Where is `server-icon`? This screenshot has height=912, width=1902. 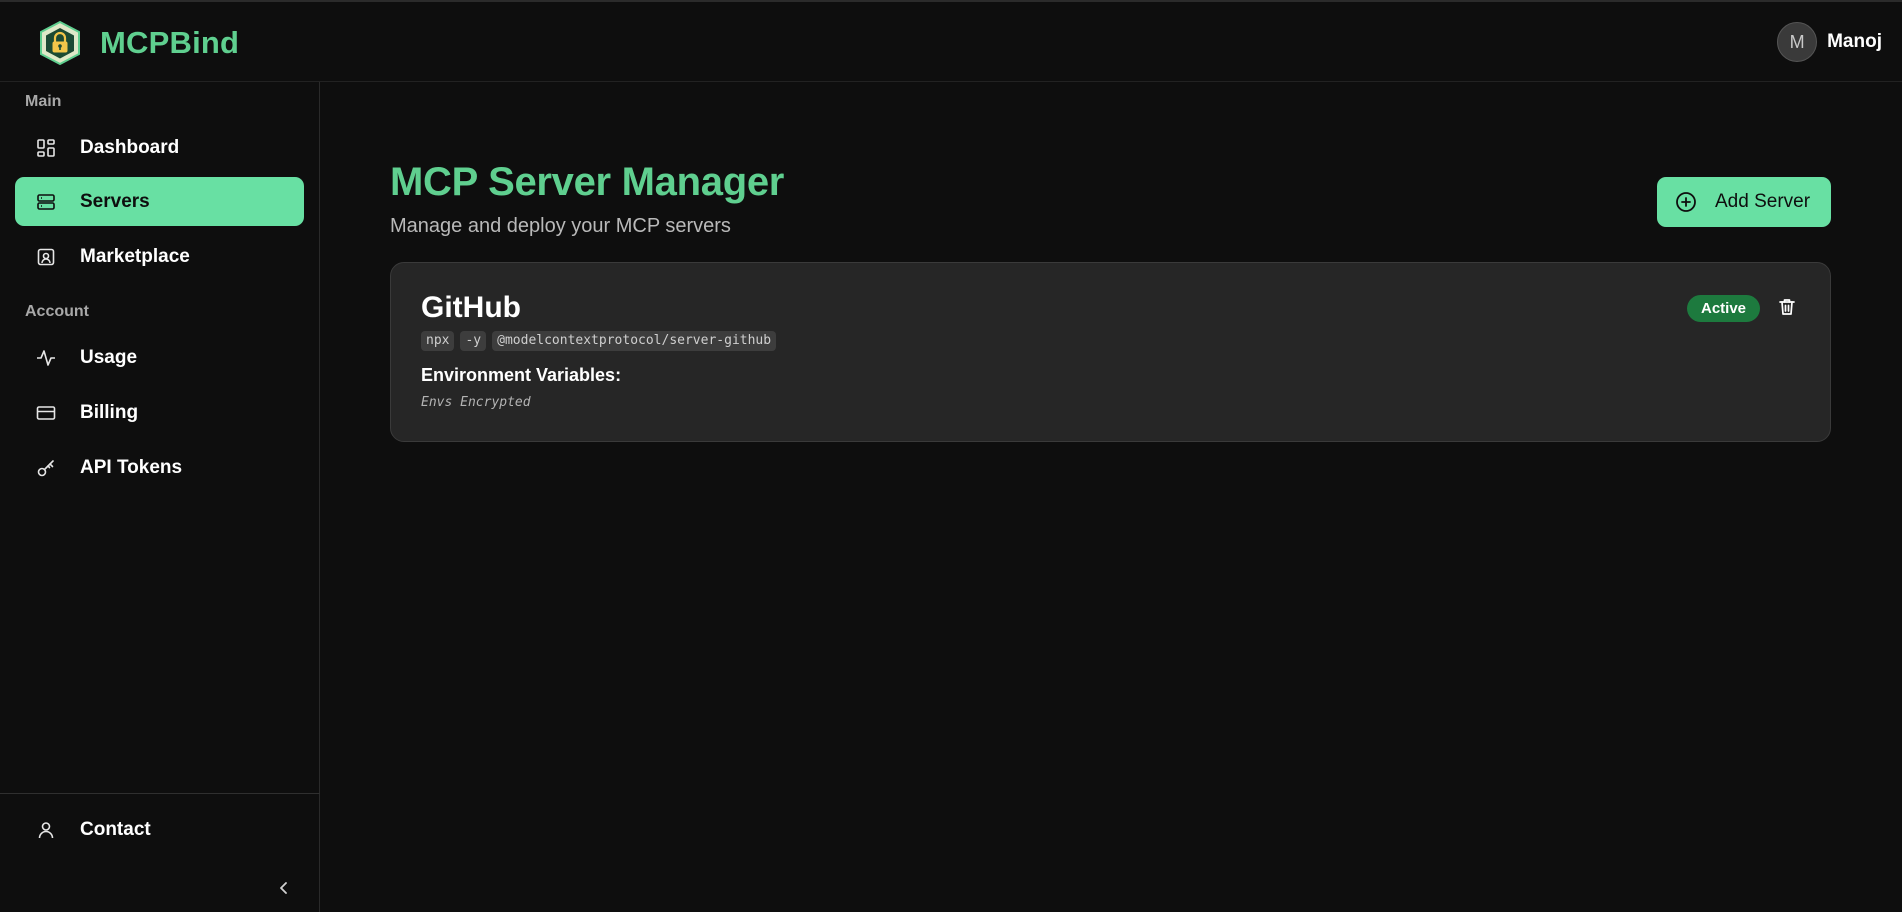 server-icon is located at coordinates (46, 202).